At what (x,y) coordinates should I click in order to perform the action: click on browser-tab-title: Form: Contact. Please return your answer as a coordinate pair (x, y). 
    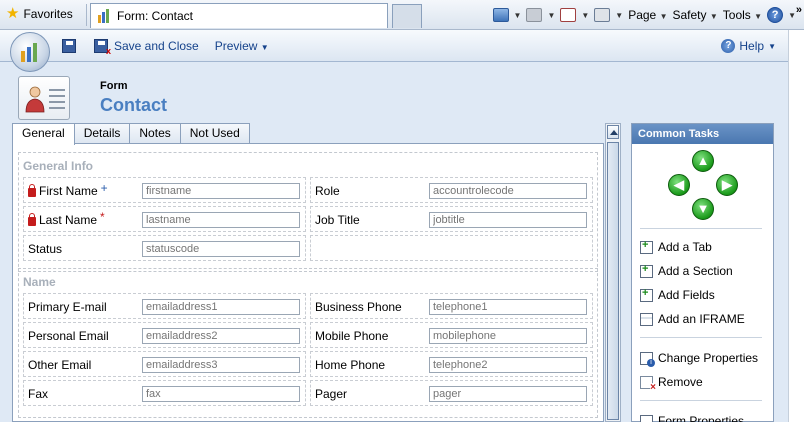
    Looking at the image, I should click on (155, 16).